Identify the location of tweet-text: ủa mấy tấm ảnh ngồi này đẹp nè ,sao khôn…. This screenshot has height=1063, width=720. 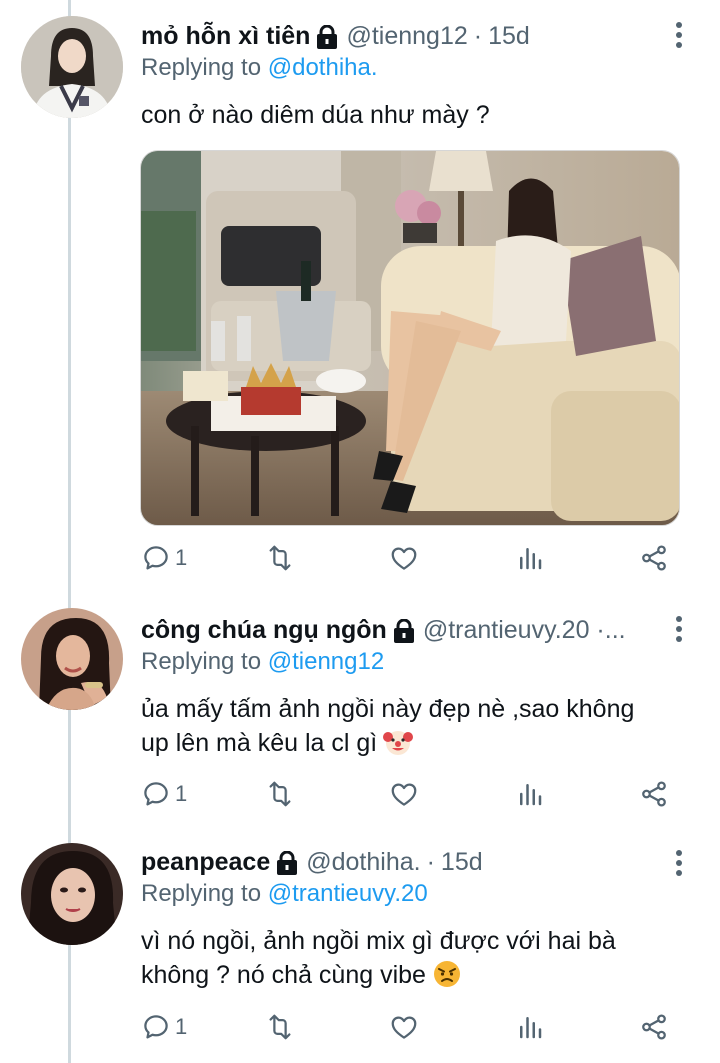
(415, 726).